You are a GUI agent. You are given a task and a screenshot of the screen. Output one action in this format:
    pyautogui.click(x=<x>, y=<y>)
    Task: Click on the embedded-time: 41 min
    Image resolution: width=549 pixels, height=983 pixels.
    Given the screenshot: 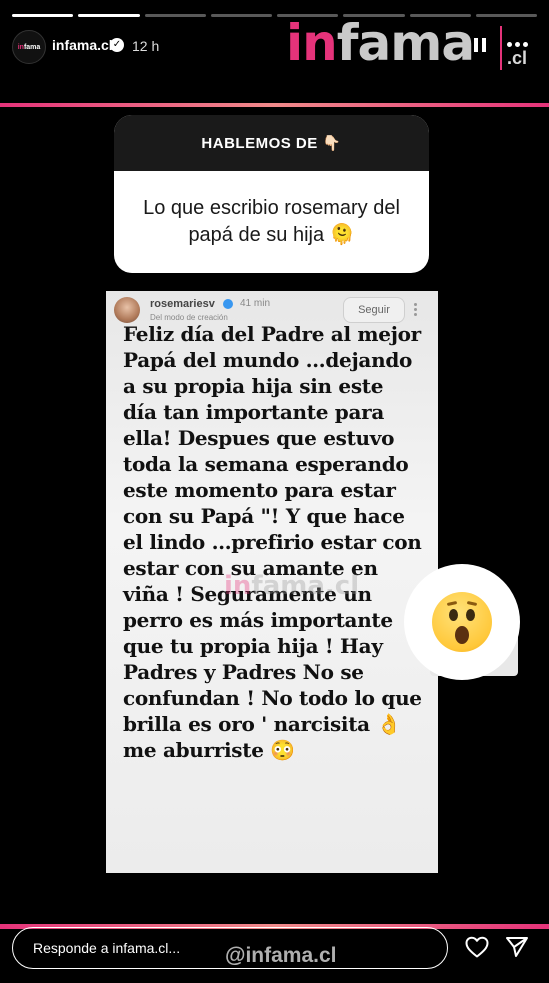 What is the action you would take?
    pyautogui.click(x=255, y=303)
    